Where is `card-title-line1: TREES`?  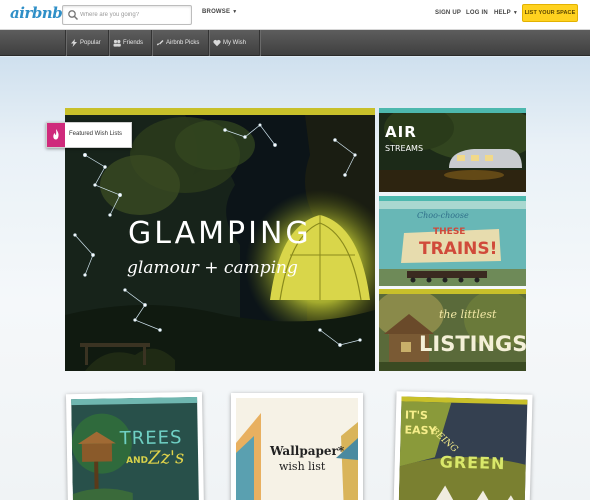 card-title-line1: TREES is located at coordinates (151, 438).